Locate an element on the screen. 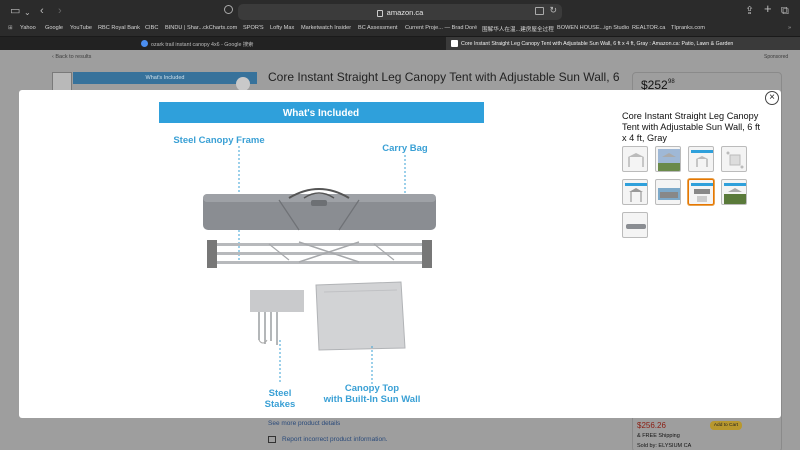  add-to-cart-button: Add to Cart is located at coordinates (726, 425).